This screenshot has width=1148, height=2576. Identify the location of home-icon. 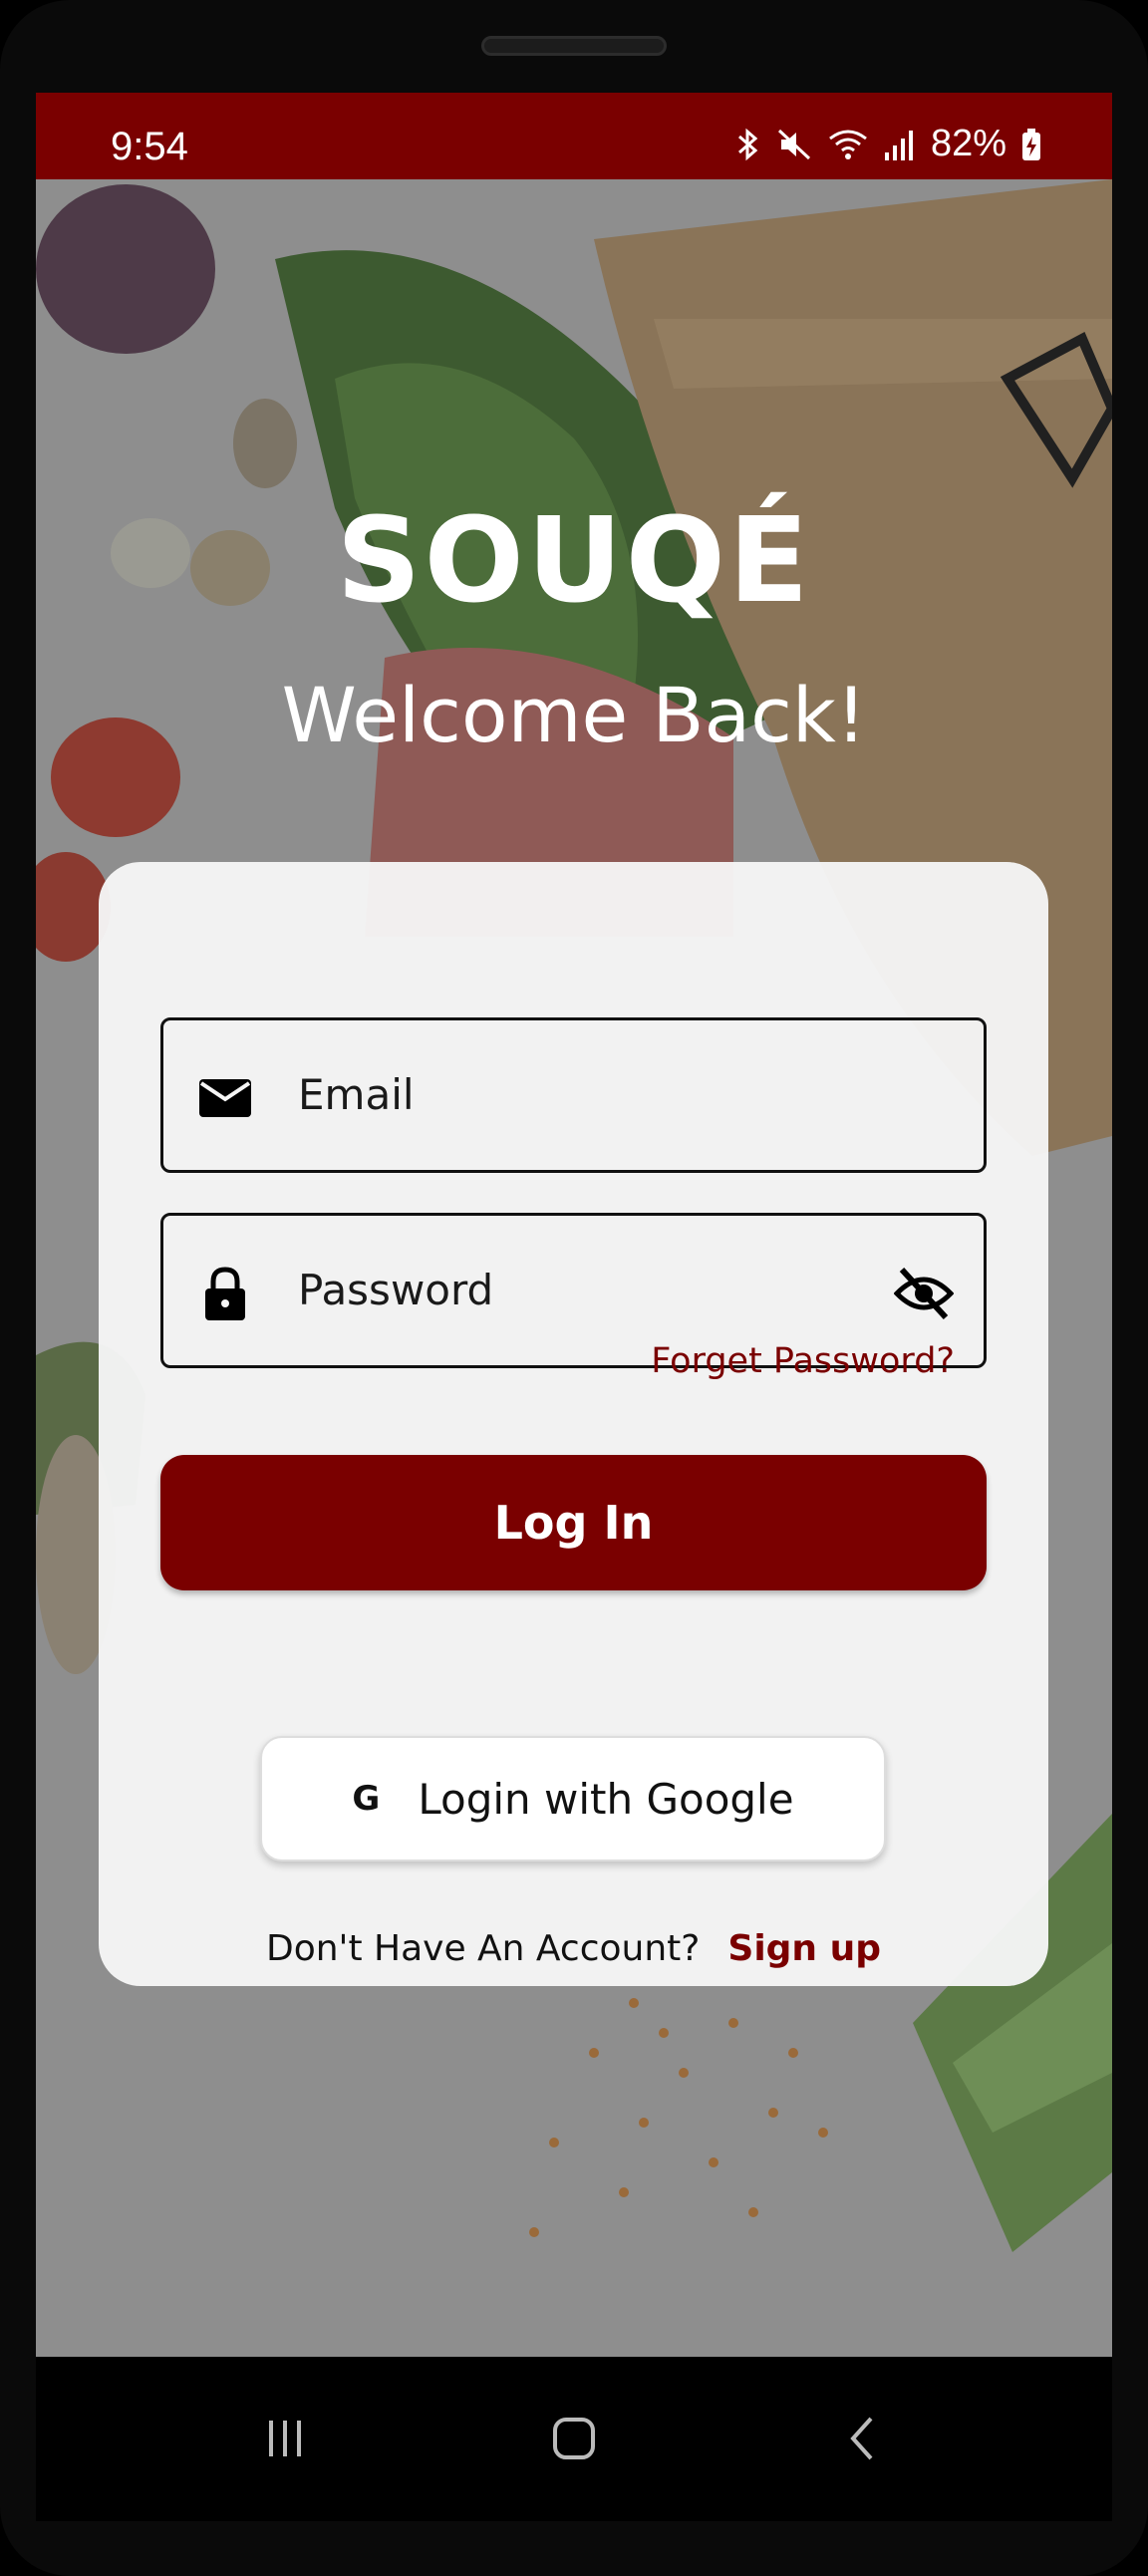
(574, 2438).